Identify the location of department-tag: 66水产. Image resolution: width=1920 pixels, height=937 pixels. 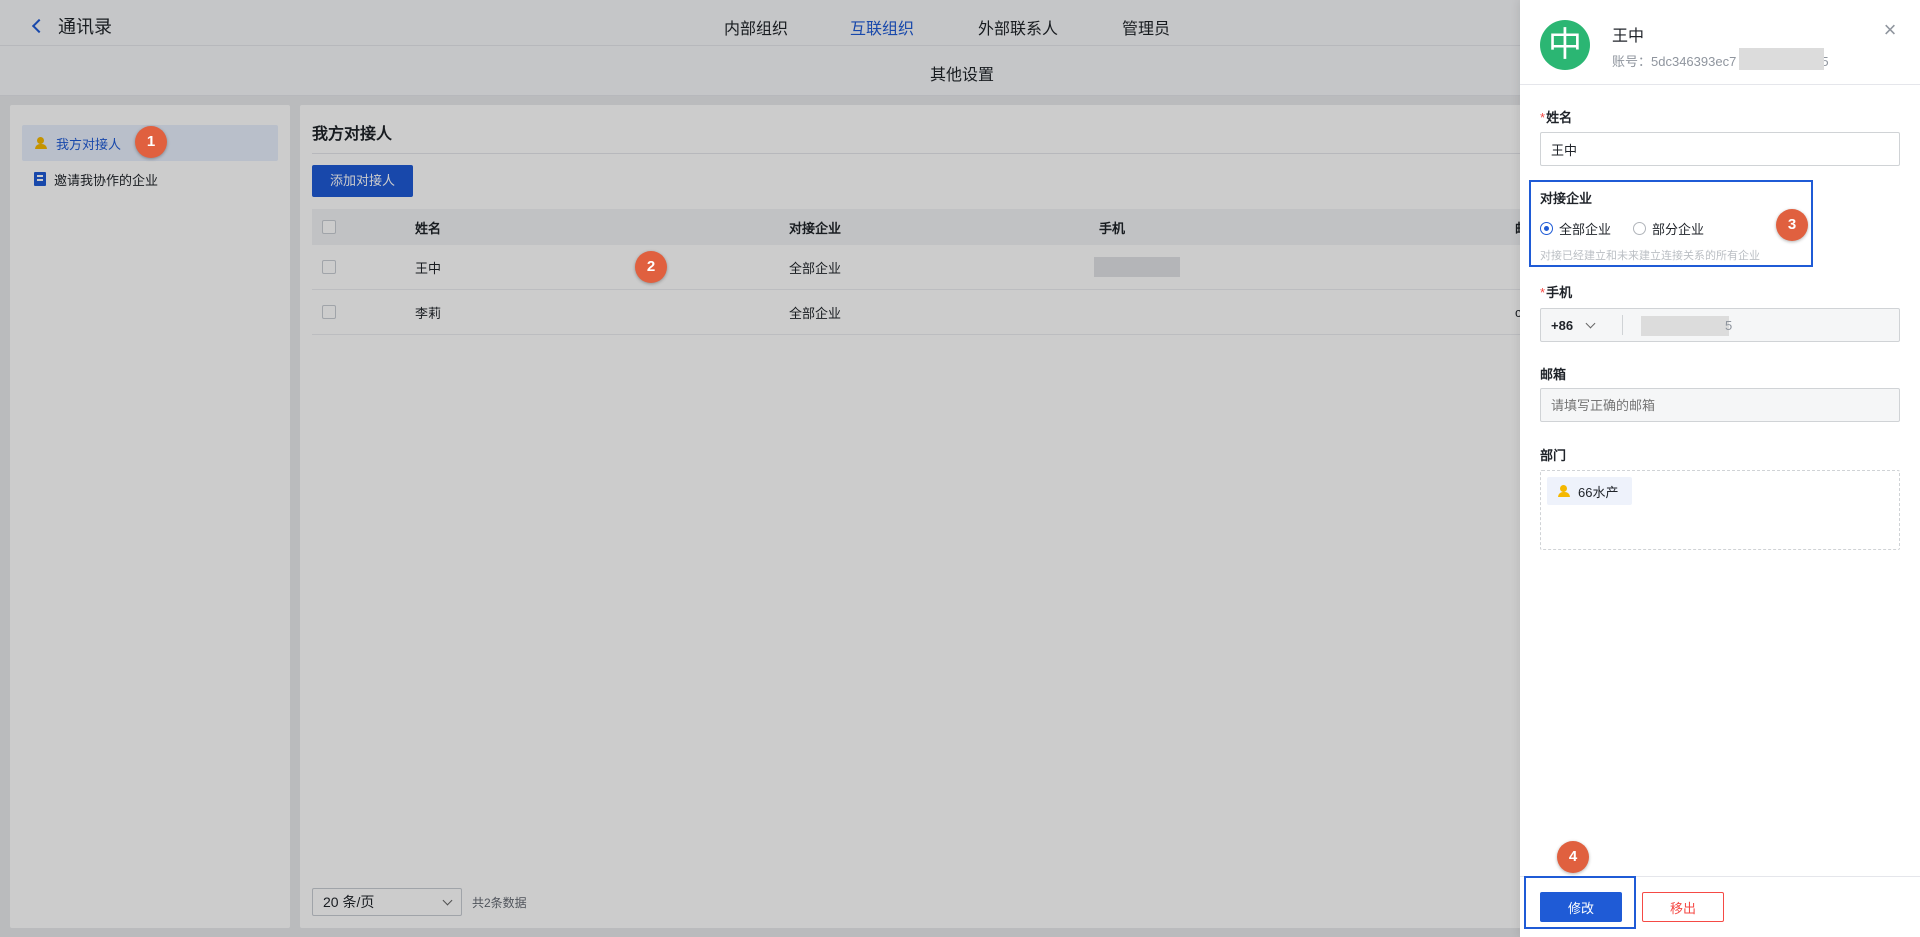
(1590, 491).